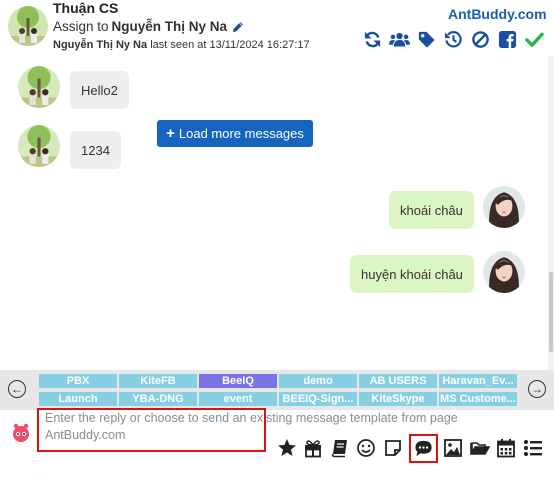 The image size is (554, 498). I want to click on template-tag: KiteSkype, so click(398, 399).